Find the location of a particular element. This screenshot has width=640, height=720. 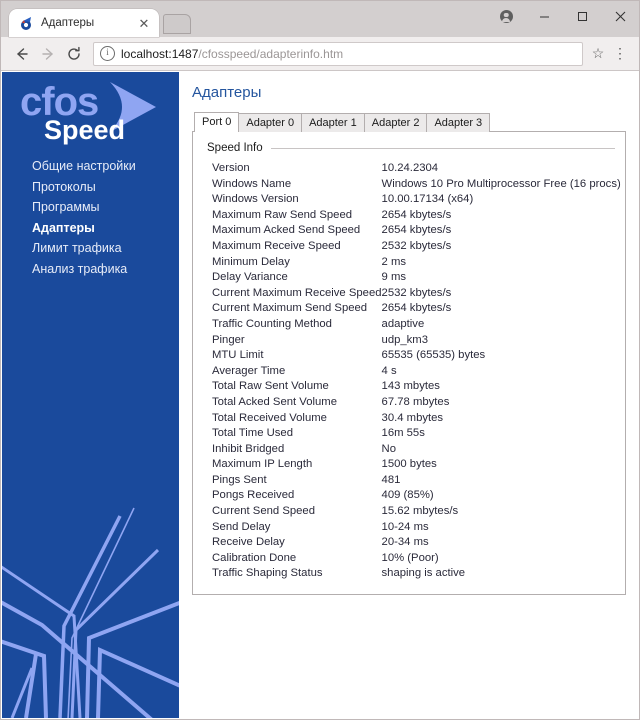

info-key: Send Delay is located at coordinates (241, 526).